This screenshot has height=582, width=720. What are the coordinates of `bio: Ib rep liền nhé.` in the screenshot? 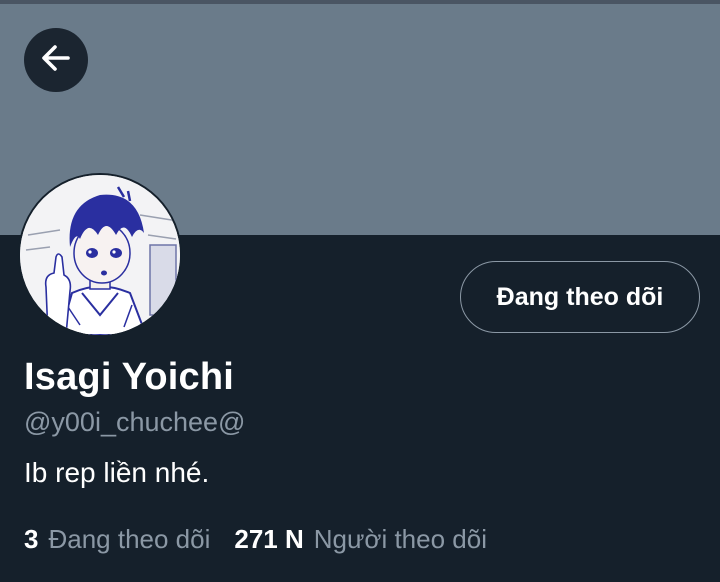 It's located at (117, 472).